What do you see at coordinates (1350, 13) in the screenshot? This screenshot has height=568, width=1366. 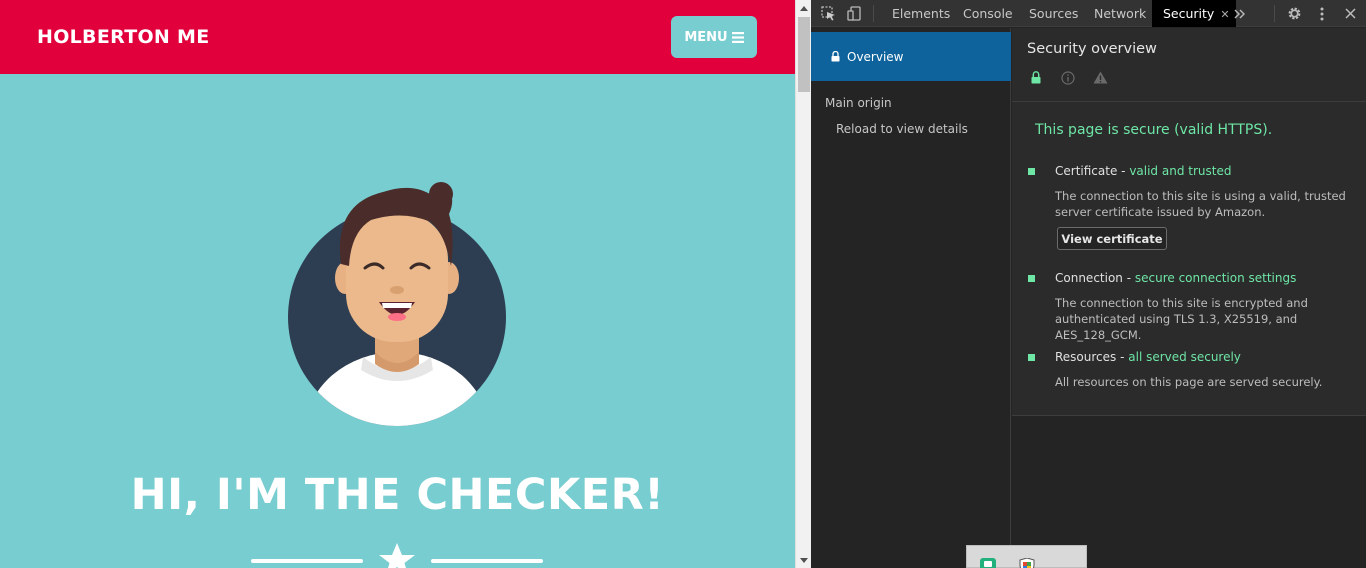 I see `close-icon` at bounding box center [1350, 13].